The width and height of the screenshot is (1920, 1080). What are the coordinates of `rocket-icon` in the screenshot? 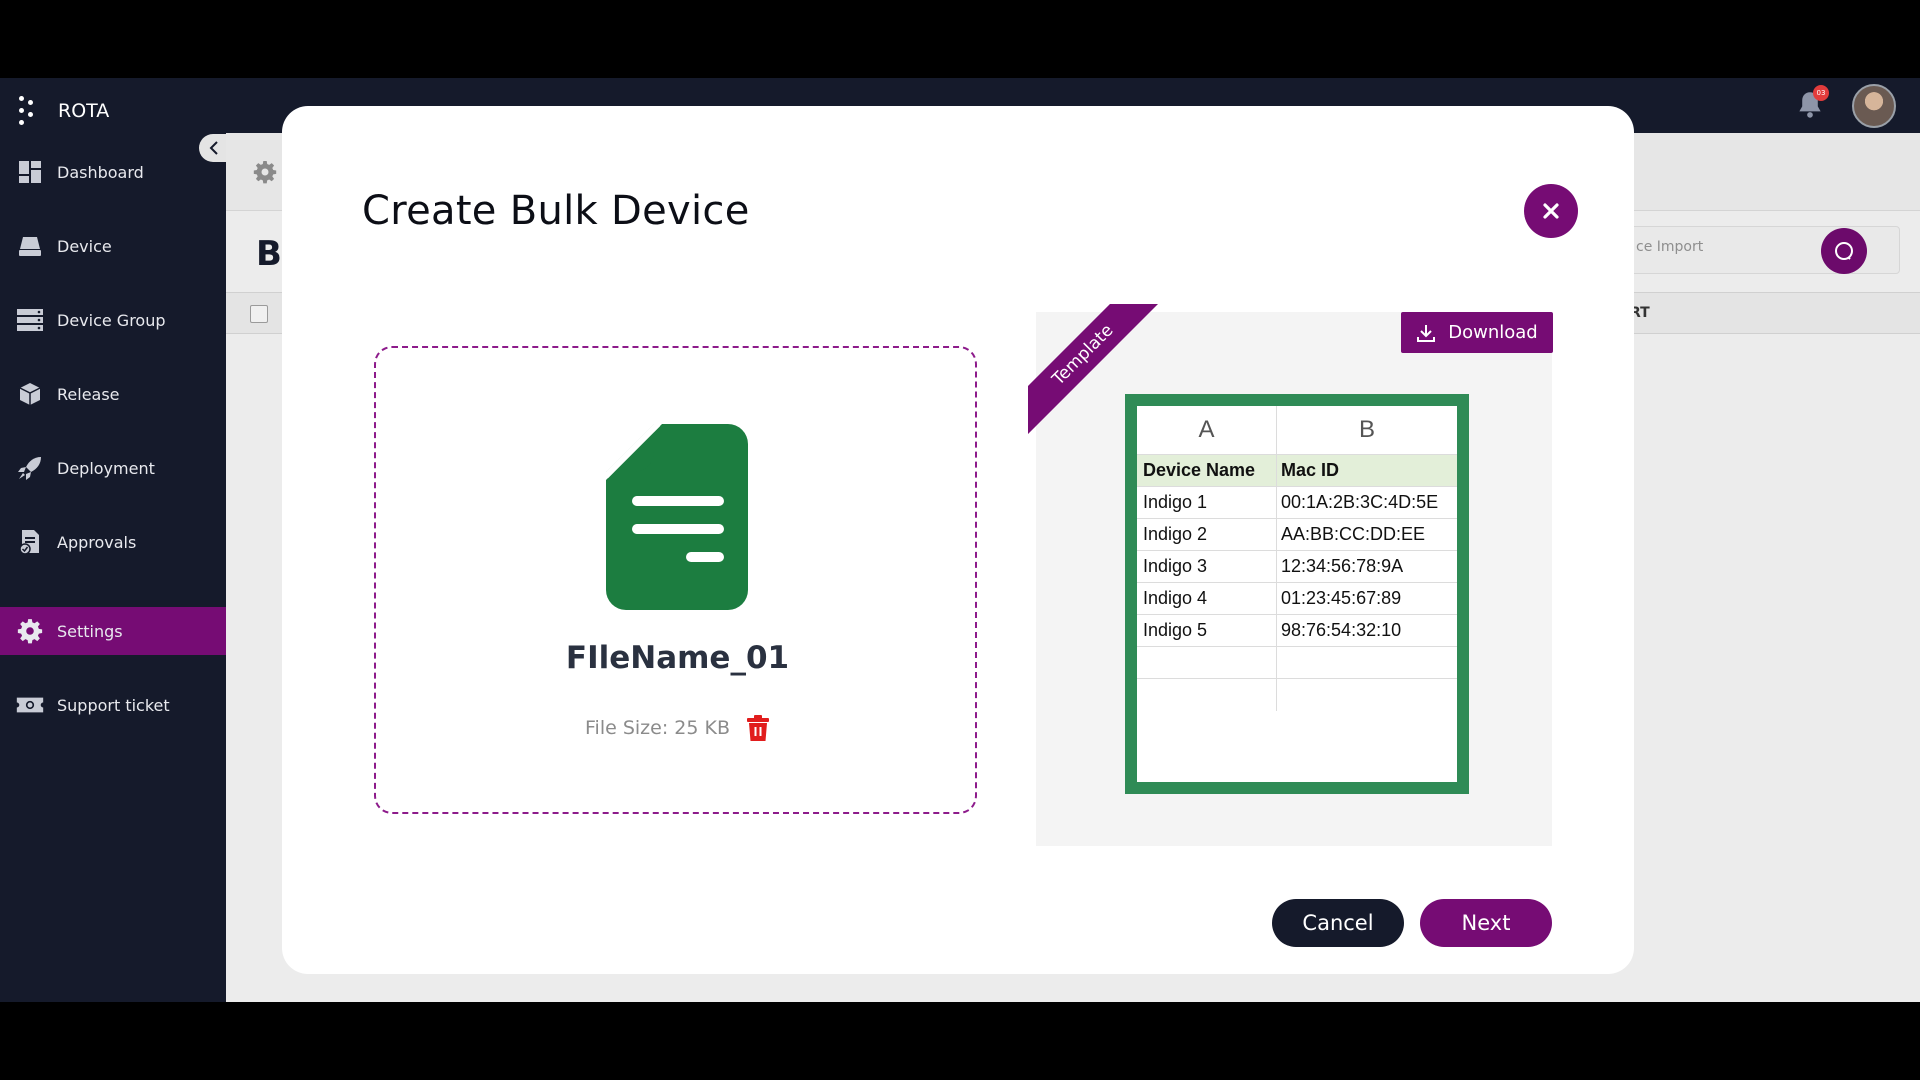 It's located at (30, 468).